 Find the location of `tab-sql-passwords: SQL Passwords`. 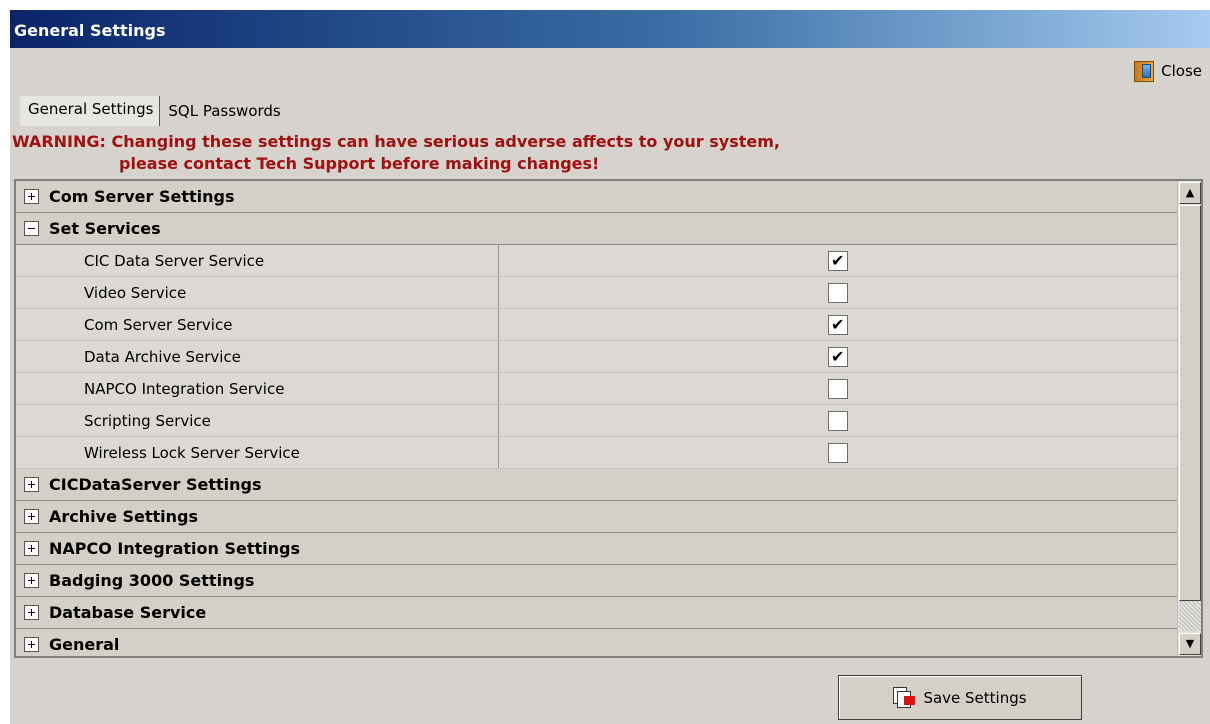

tab-sql-passwords: SQL Passwords is located at coordinates (223, 112).